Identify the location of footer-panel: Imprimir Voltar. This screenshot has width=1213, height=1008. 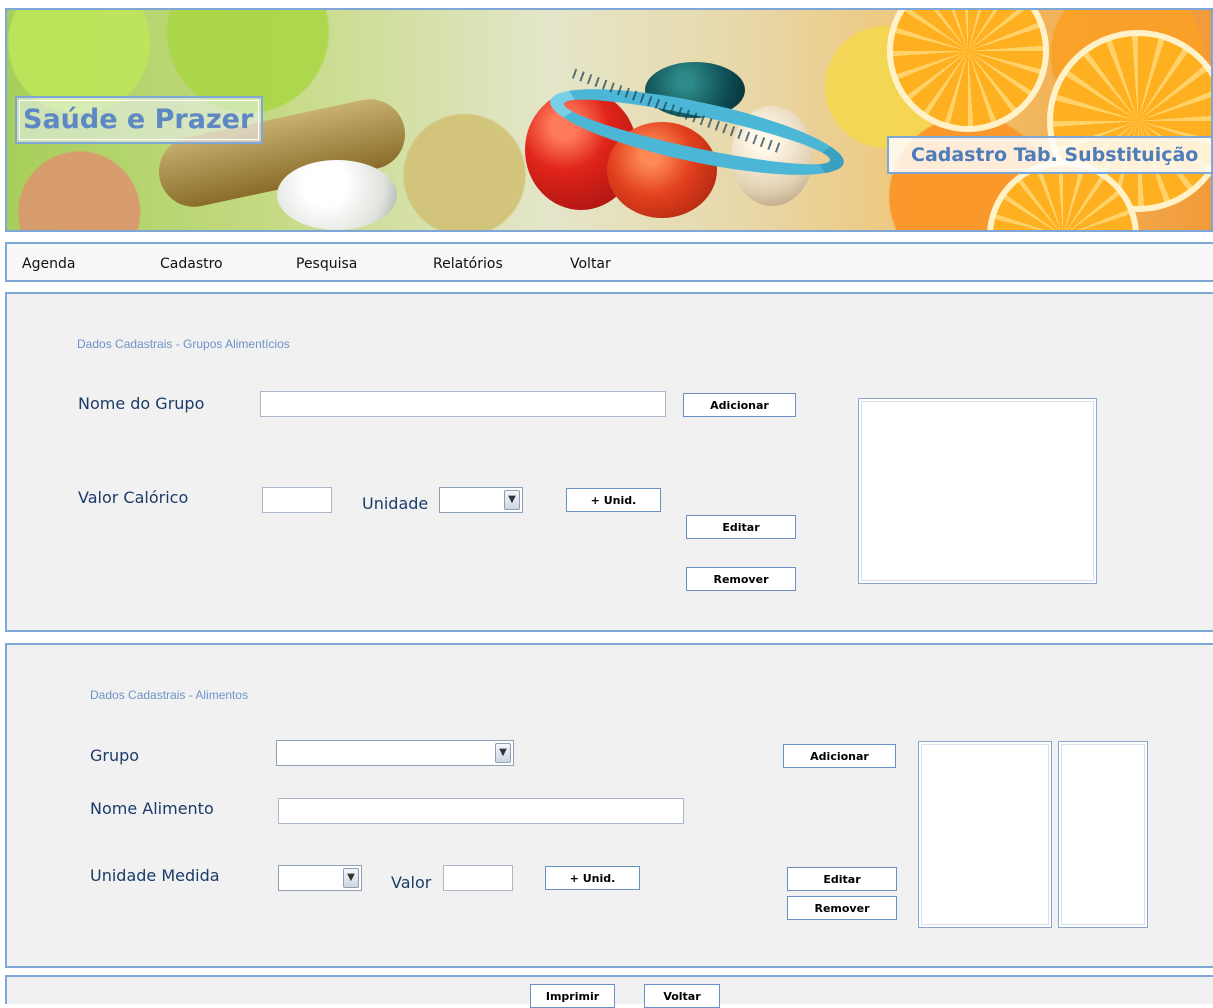
(609, 991).